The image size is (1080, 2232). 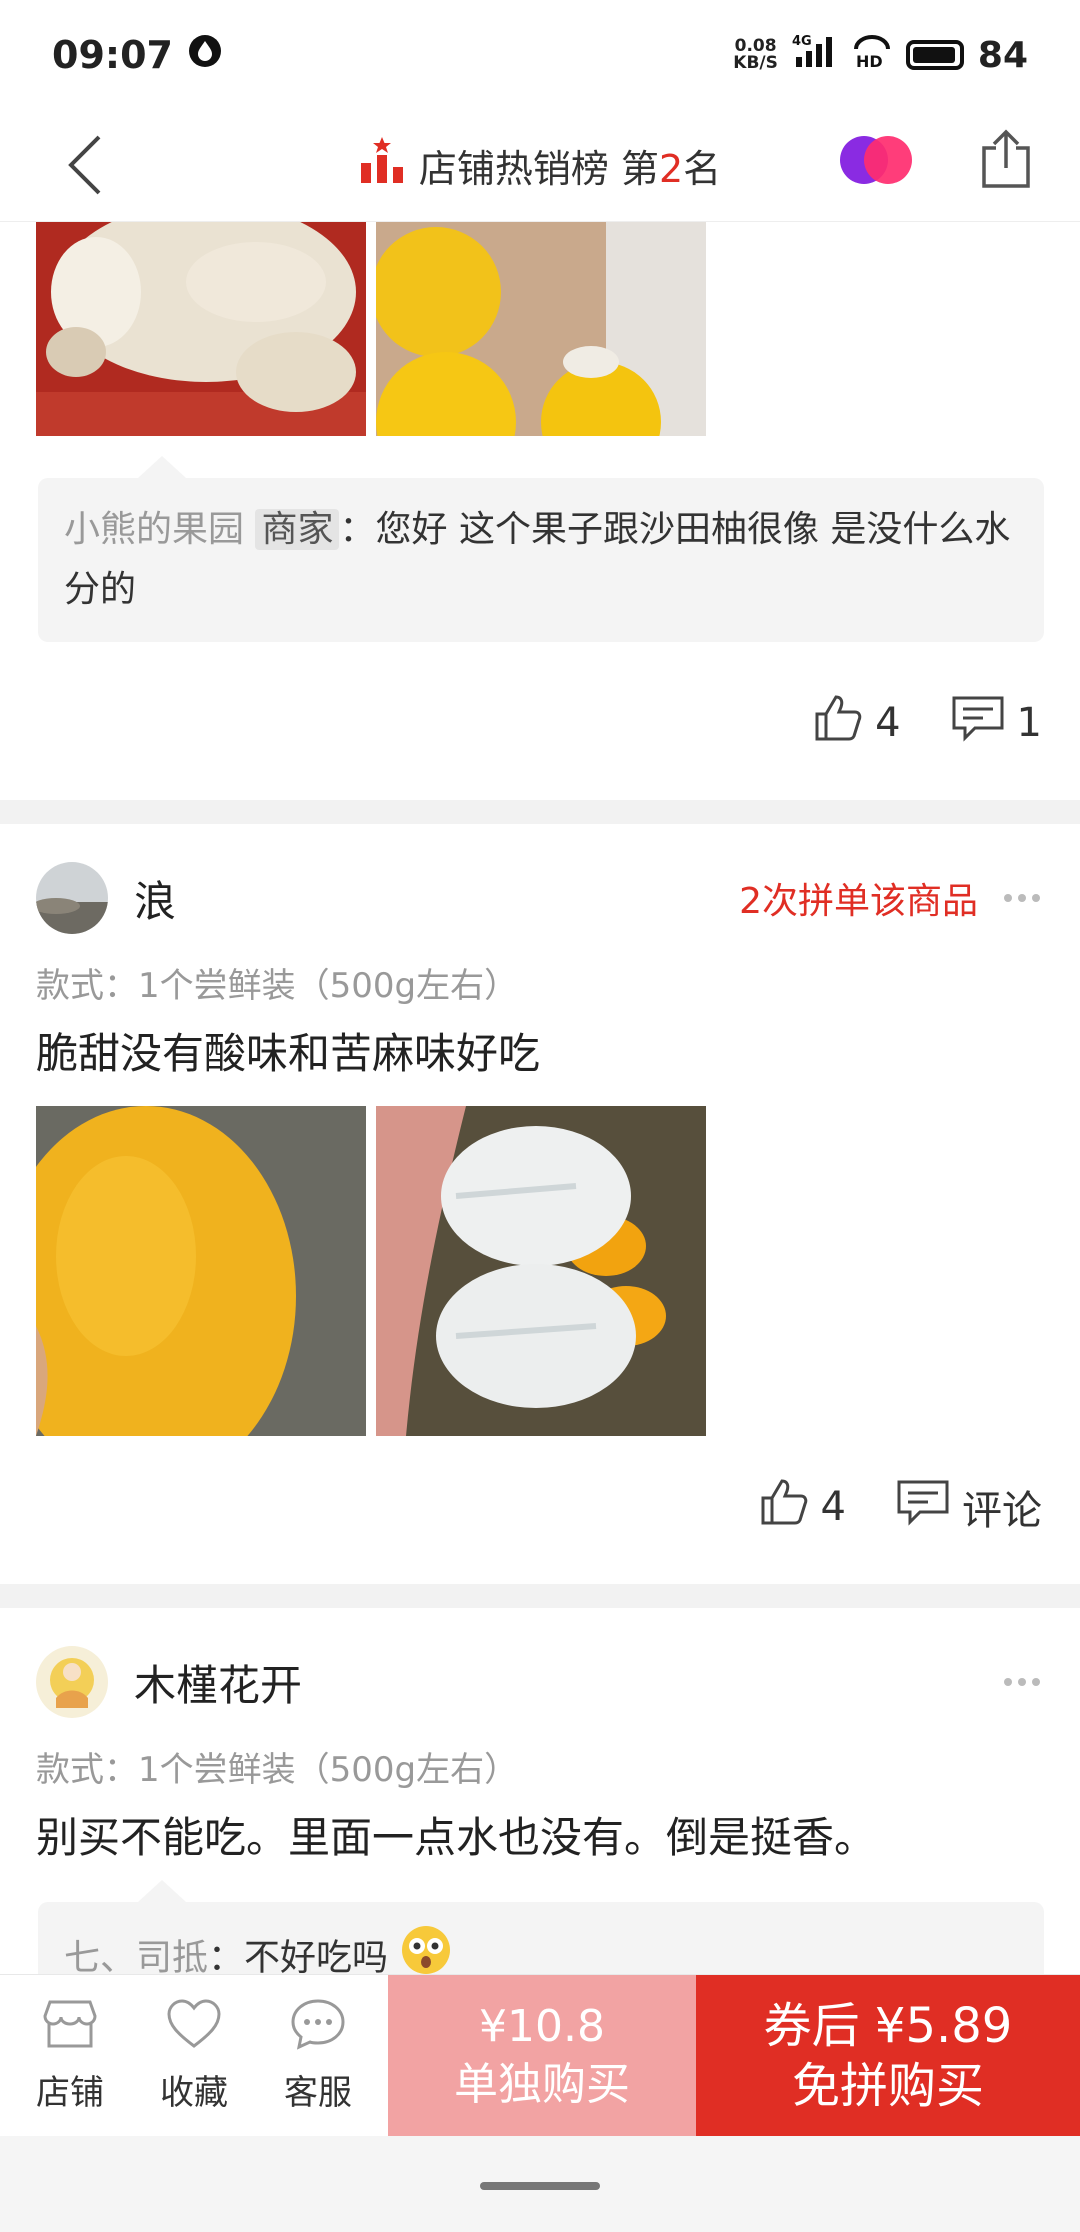 What do you see at coordinates (540, 1682) in the screenshot?
I see `review-header: 木槿花开` at bounding box center [540, 1682].